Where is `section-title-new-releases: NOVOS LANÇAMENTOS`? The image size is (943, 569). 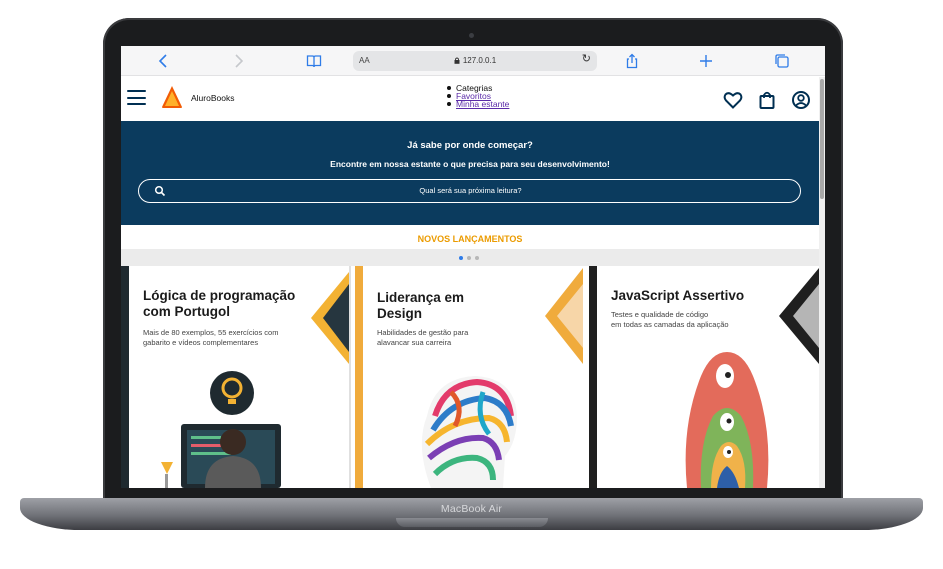 section-title-new-releases: NOVOS LANÇAMENTOS is located at coordinates (470, 239).